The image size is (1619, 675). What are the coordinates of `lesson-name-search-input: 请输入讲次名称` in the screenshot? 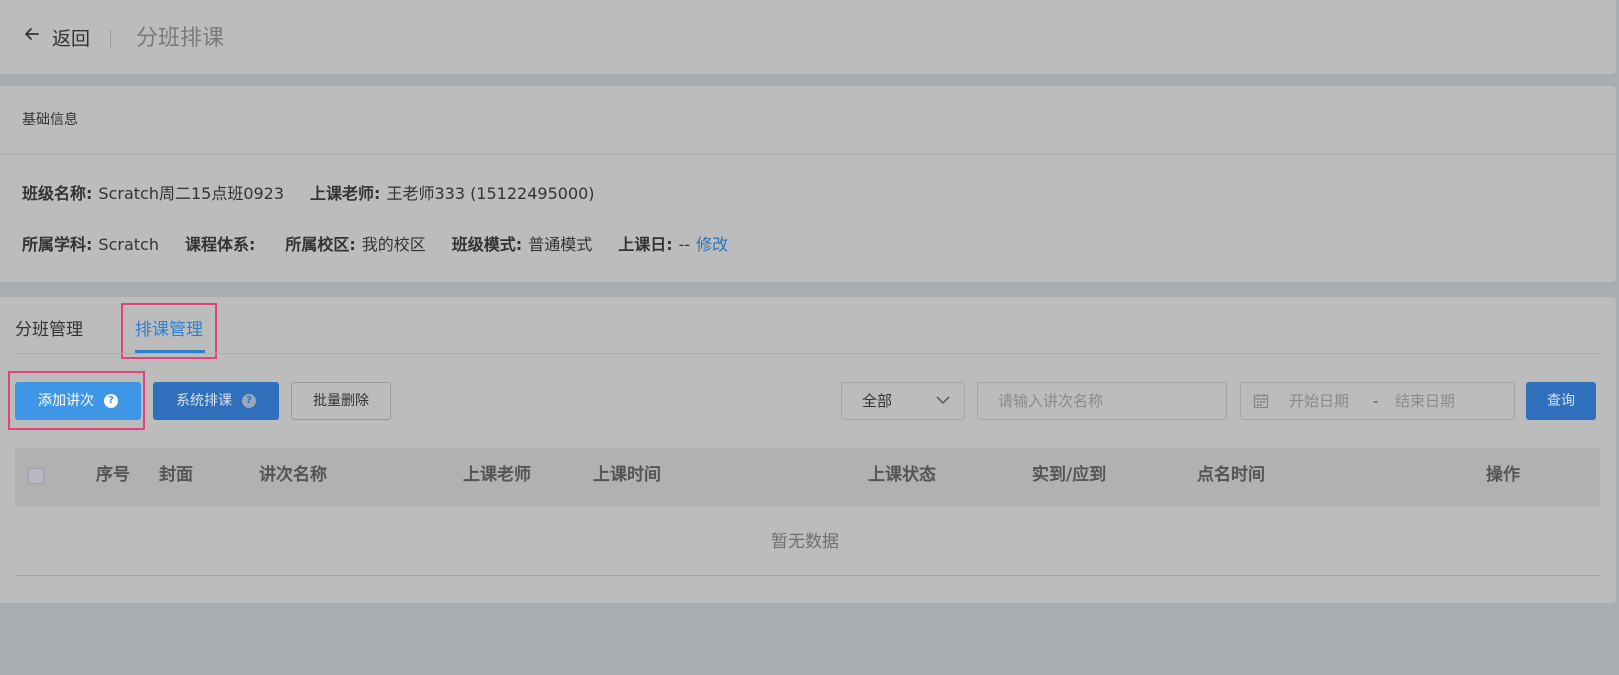 It's located at (1102, 401).